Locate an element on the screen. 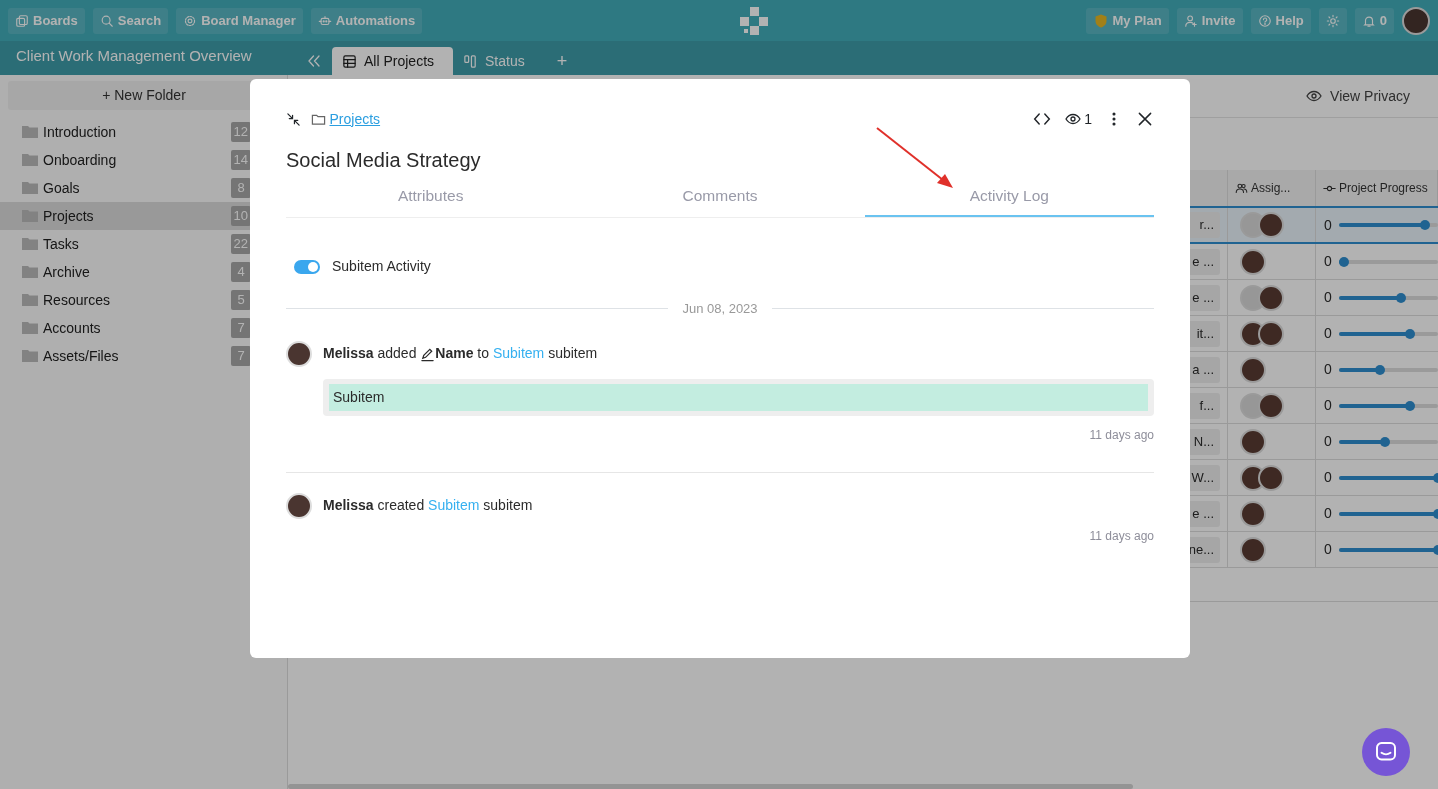 This screenshot has width=1438, height=789. folder-count: 10 is located at coordinates (240, 216).